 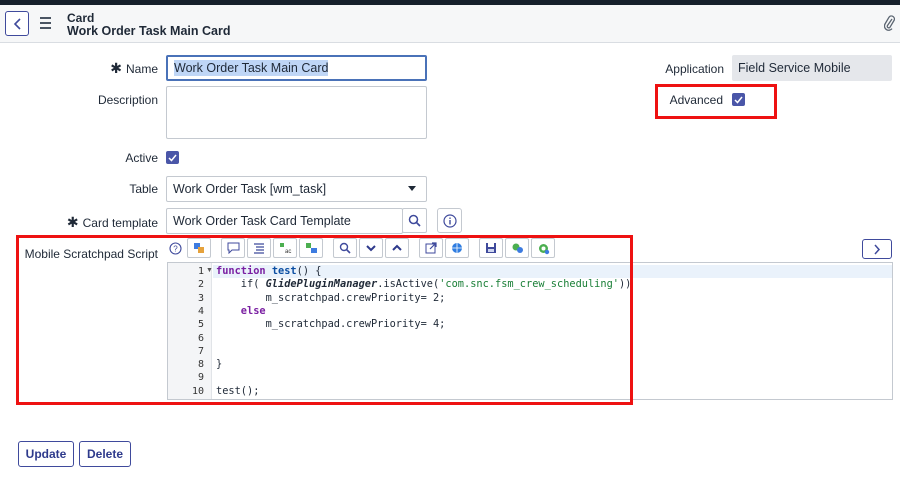 What do you see at coordinates (412, 188) in the screenshot?
I see `caret-down-icon` at bounding box center [412, 188].